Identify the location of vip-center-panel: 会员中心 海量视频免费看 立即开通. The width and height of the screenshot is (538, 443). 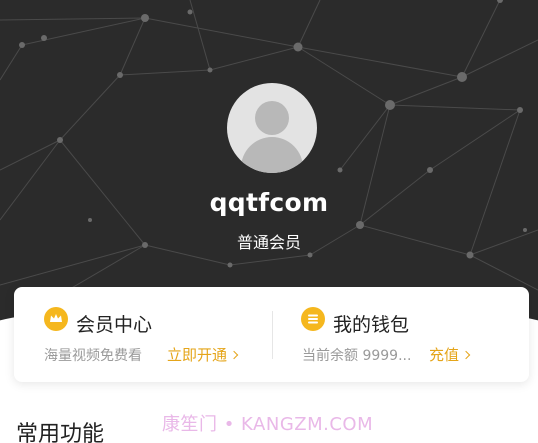
(143, 334).